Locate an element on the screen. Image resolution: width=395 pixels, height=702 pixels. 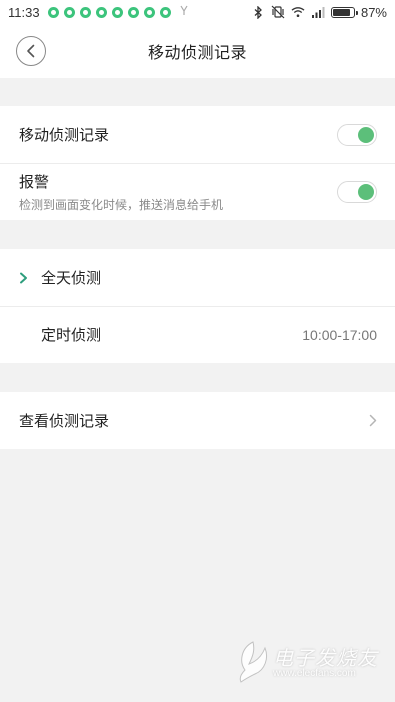
view-records-label: 查看侦测记录 is located at coordinates (64, 421).